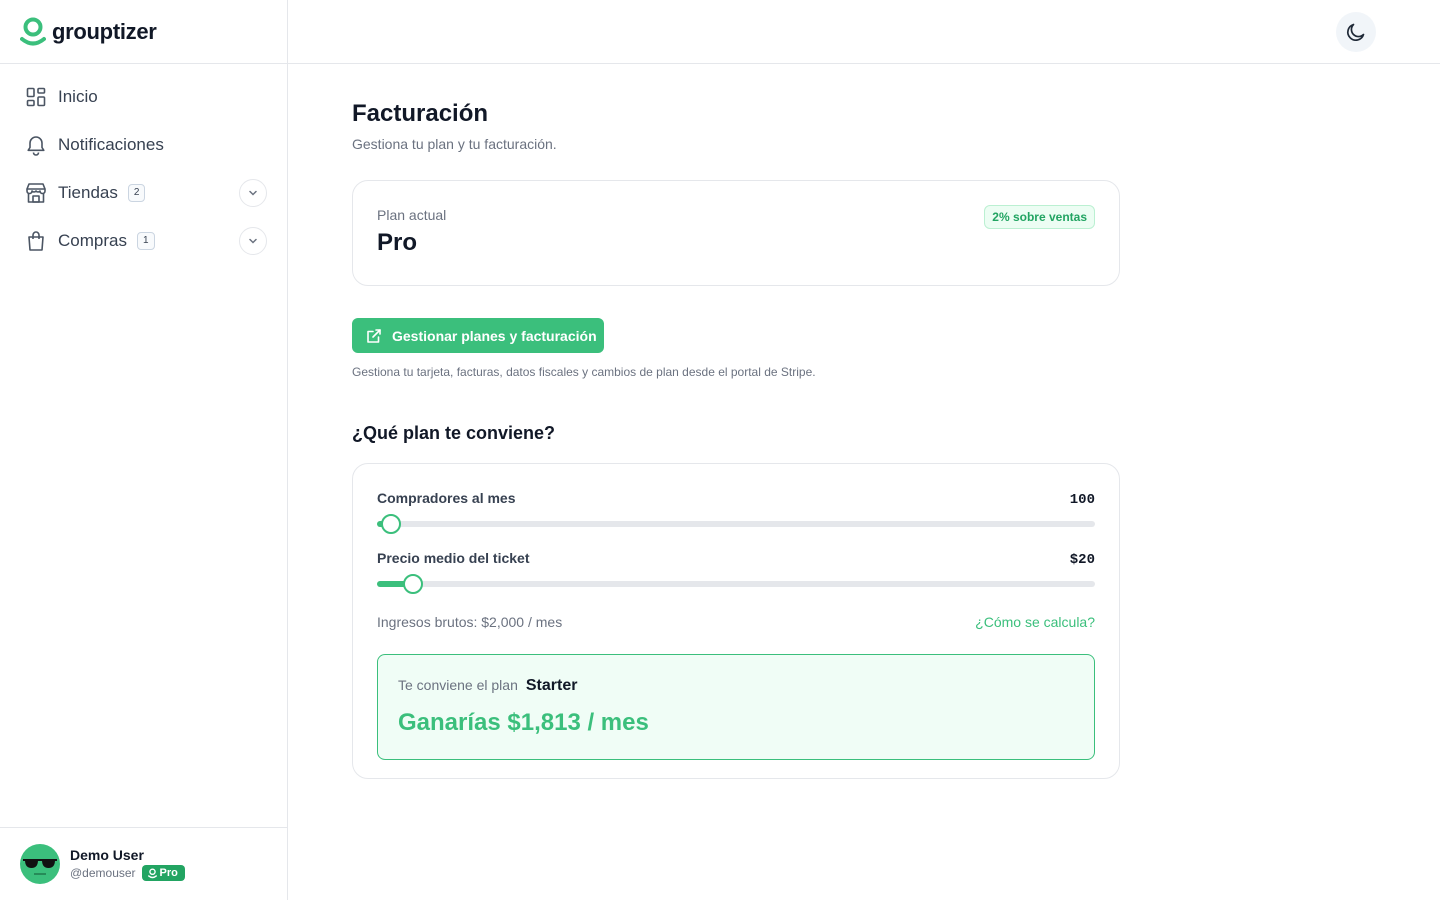  I want to click on ticket-slider, so click(736, 584).